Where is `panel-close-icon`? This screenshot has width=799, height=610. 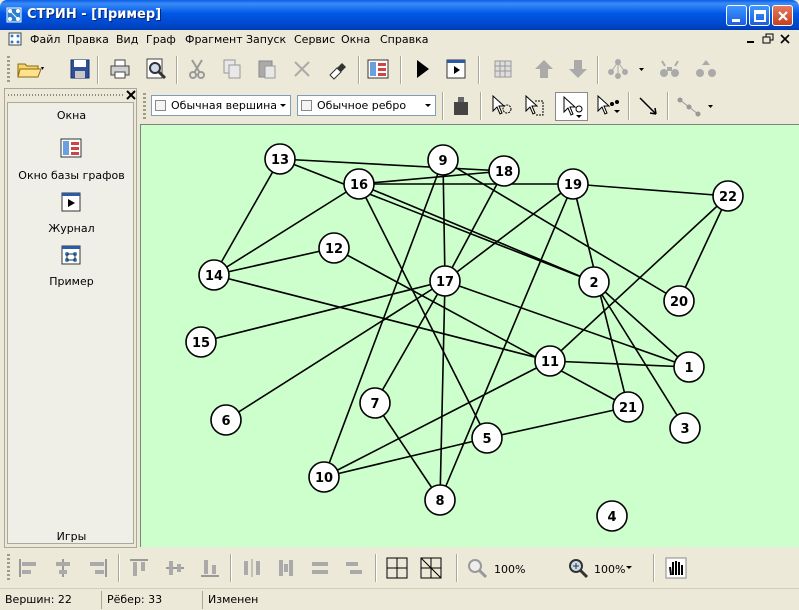 panel-close-icon is located at coordinates (131, 95).